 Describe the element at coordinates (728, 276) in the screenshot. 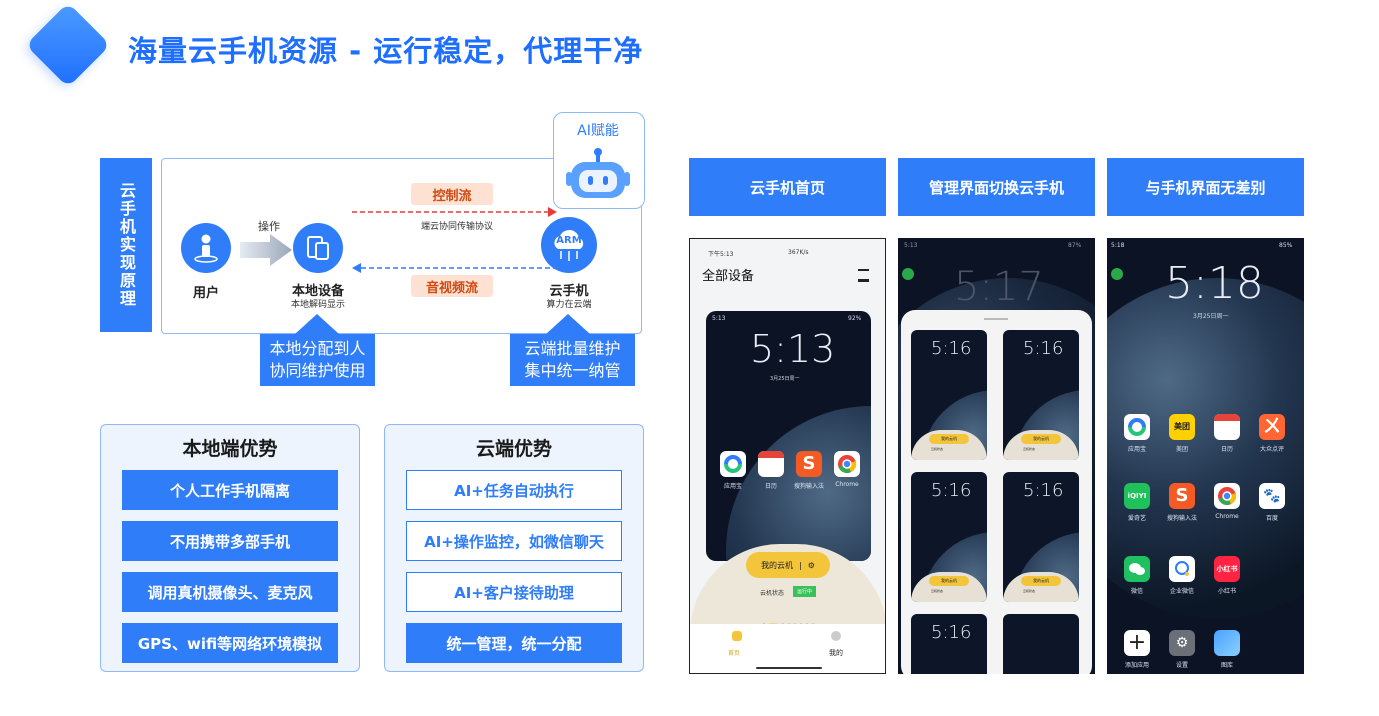

I see `s1-title: 全部设备` at that location.